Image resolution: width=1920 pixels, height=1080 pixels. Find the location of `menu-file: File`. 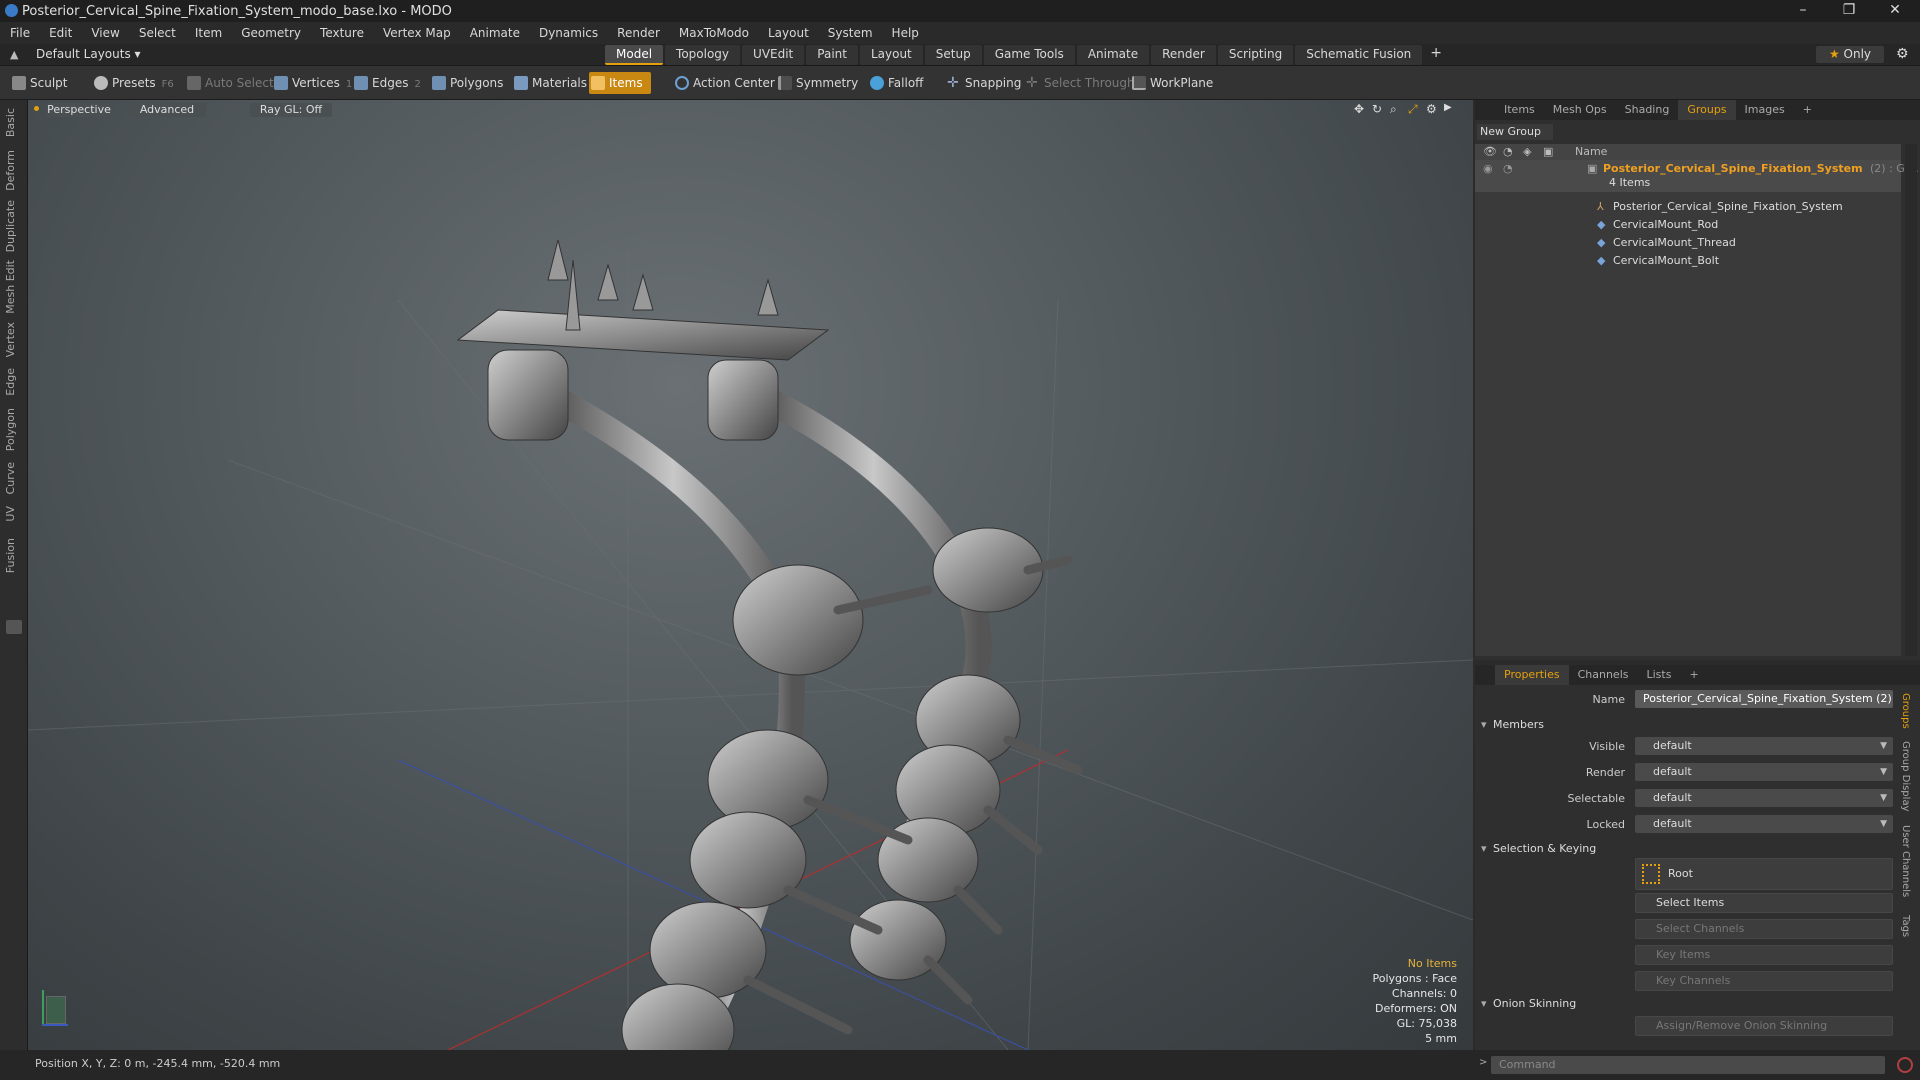

menu-file: File is located at coordinates (20, 33).